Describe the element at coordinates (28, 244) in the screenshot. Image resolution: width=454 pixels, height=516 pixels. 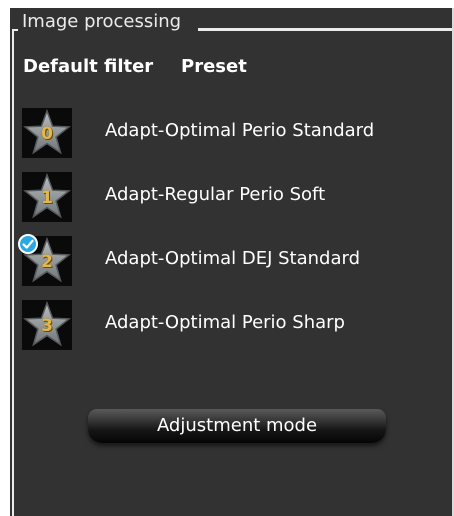
I see `default-check-icon` at that location.